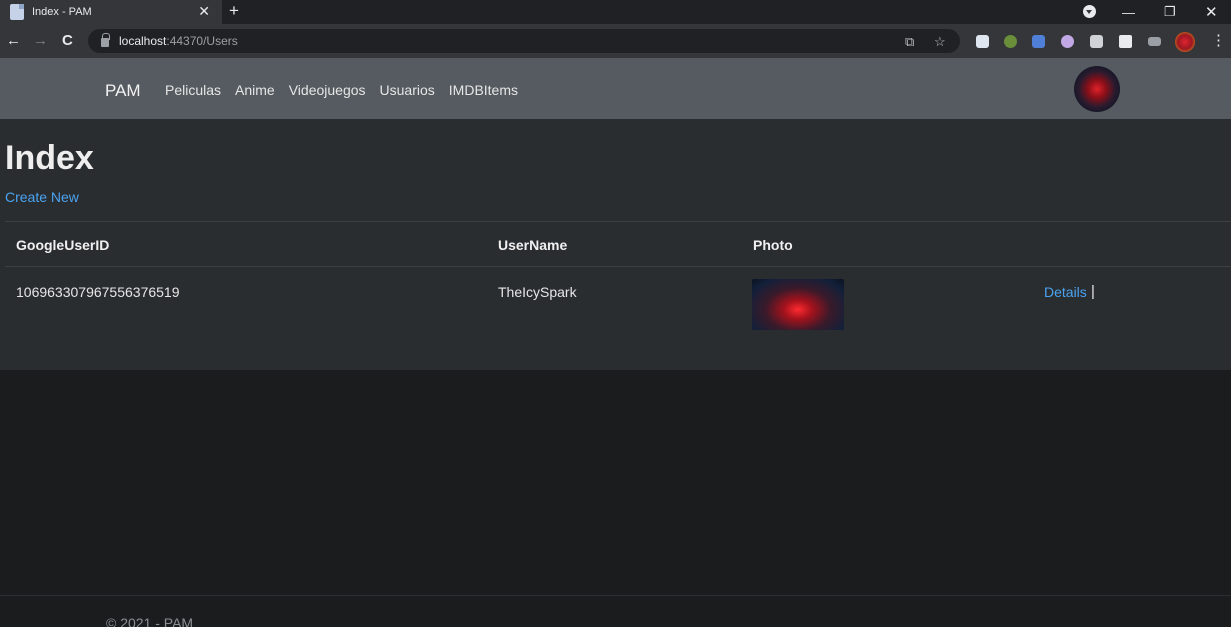 This screenshot has height=627, width=1231. I want to click on new-tab-icon: +, so click(234, 11).